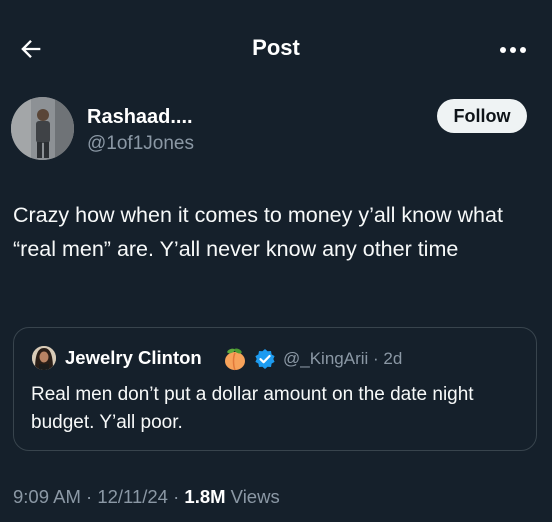  I want to click on more-horizontal-icon, so click(513, 50).